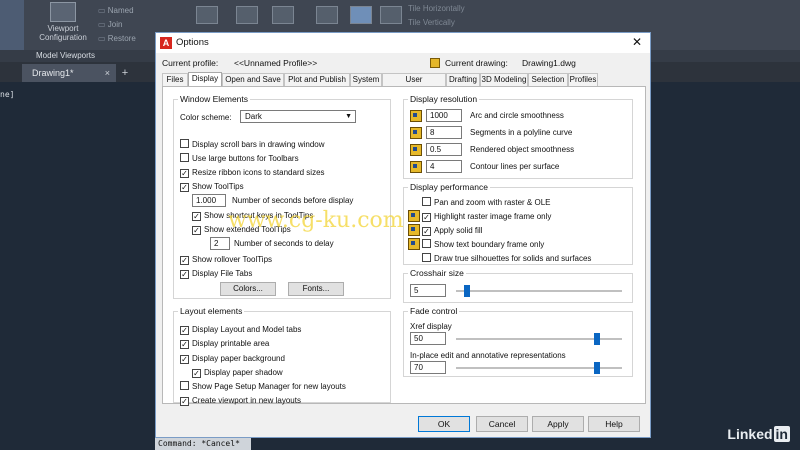 This screenshot has width=800, height=450. Describe the element at coordinates (226, 259) in the screenshot. I see `rollover-tooltips-checkbox: ✓ Show rollover ToolTips` at that location.